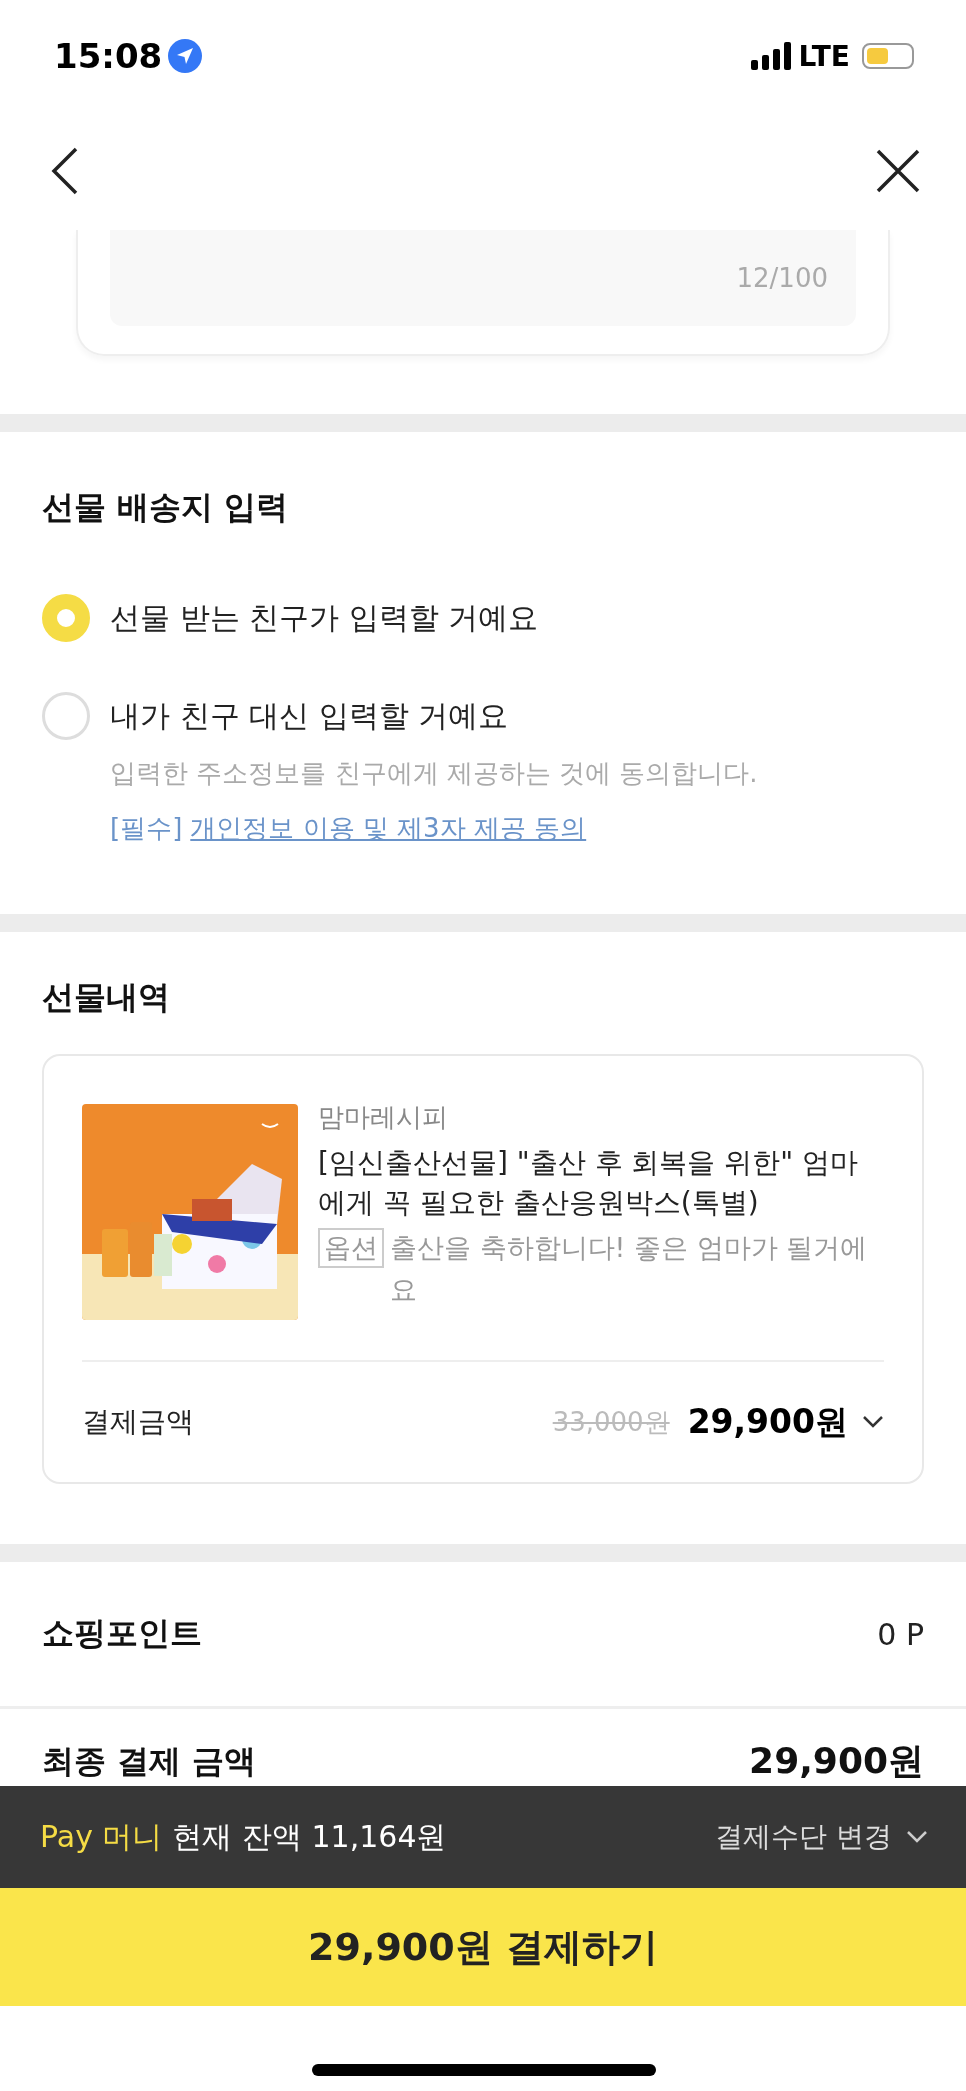  What do you see at coordinates (611, 1422) in the screenshot?
I see `original-price: 33,000원` at bounding box center [611, 1422].